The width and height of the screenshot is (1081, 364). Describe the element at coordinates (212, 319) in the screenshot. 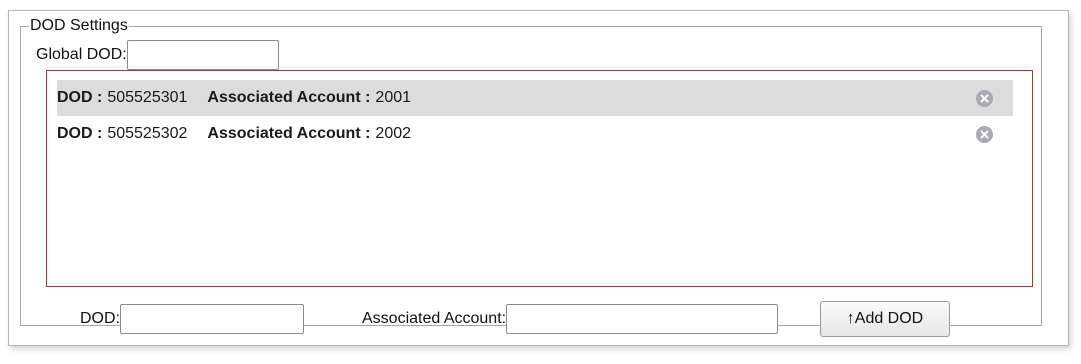

I see `new-dod-input` at that location.